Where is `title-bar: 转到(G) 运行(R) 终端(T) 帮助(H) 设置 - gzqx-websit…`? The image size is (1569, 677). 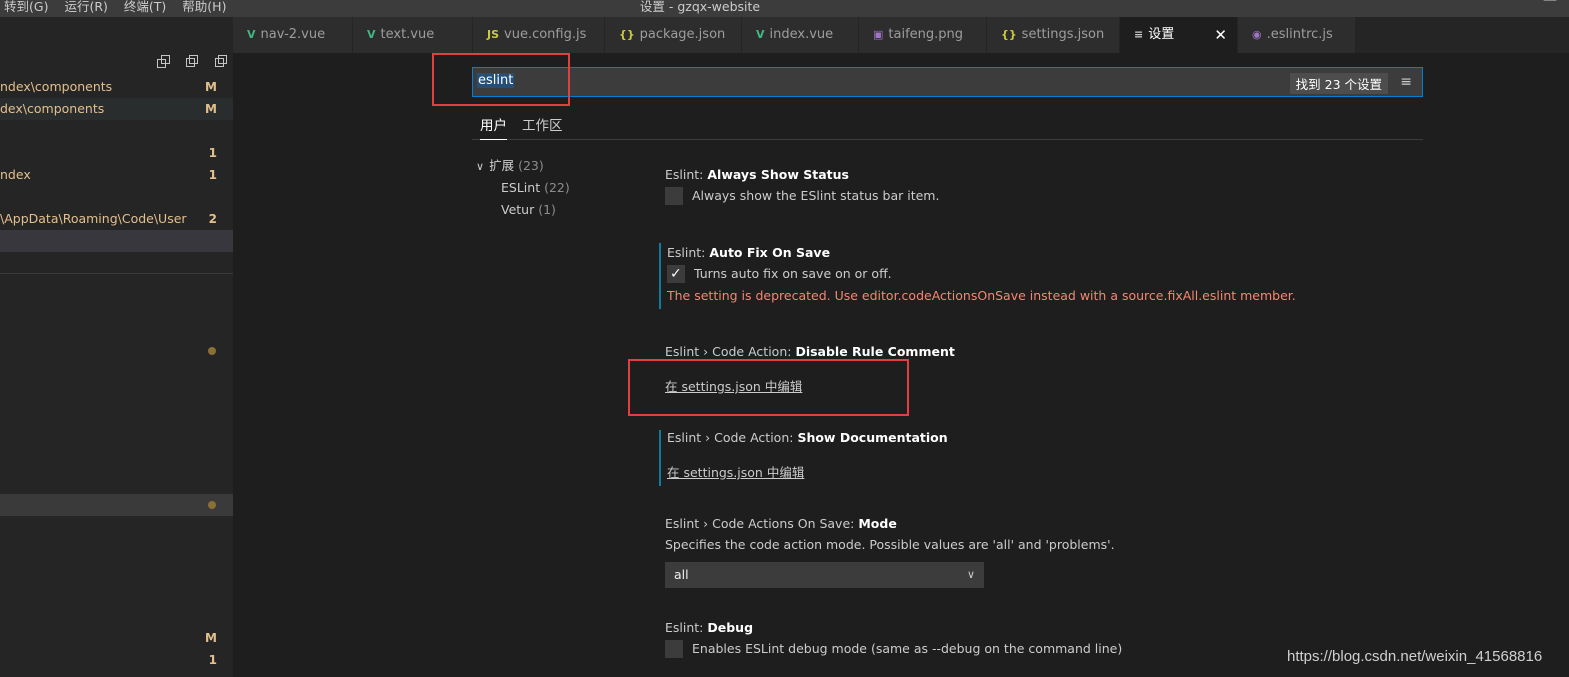
title-bar: 转到(G) 运行(R) 终端(T) 帮助(H) 设置 - gzqx-websit… is located at coordinates (784, 8).